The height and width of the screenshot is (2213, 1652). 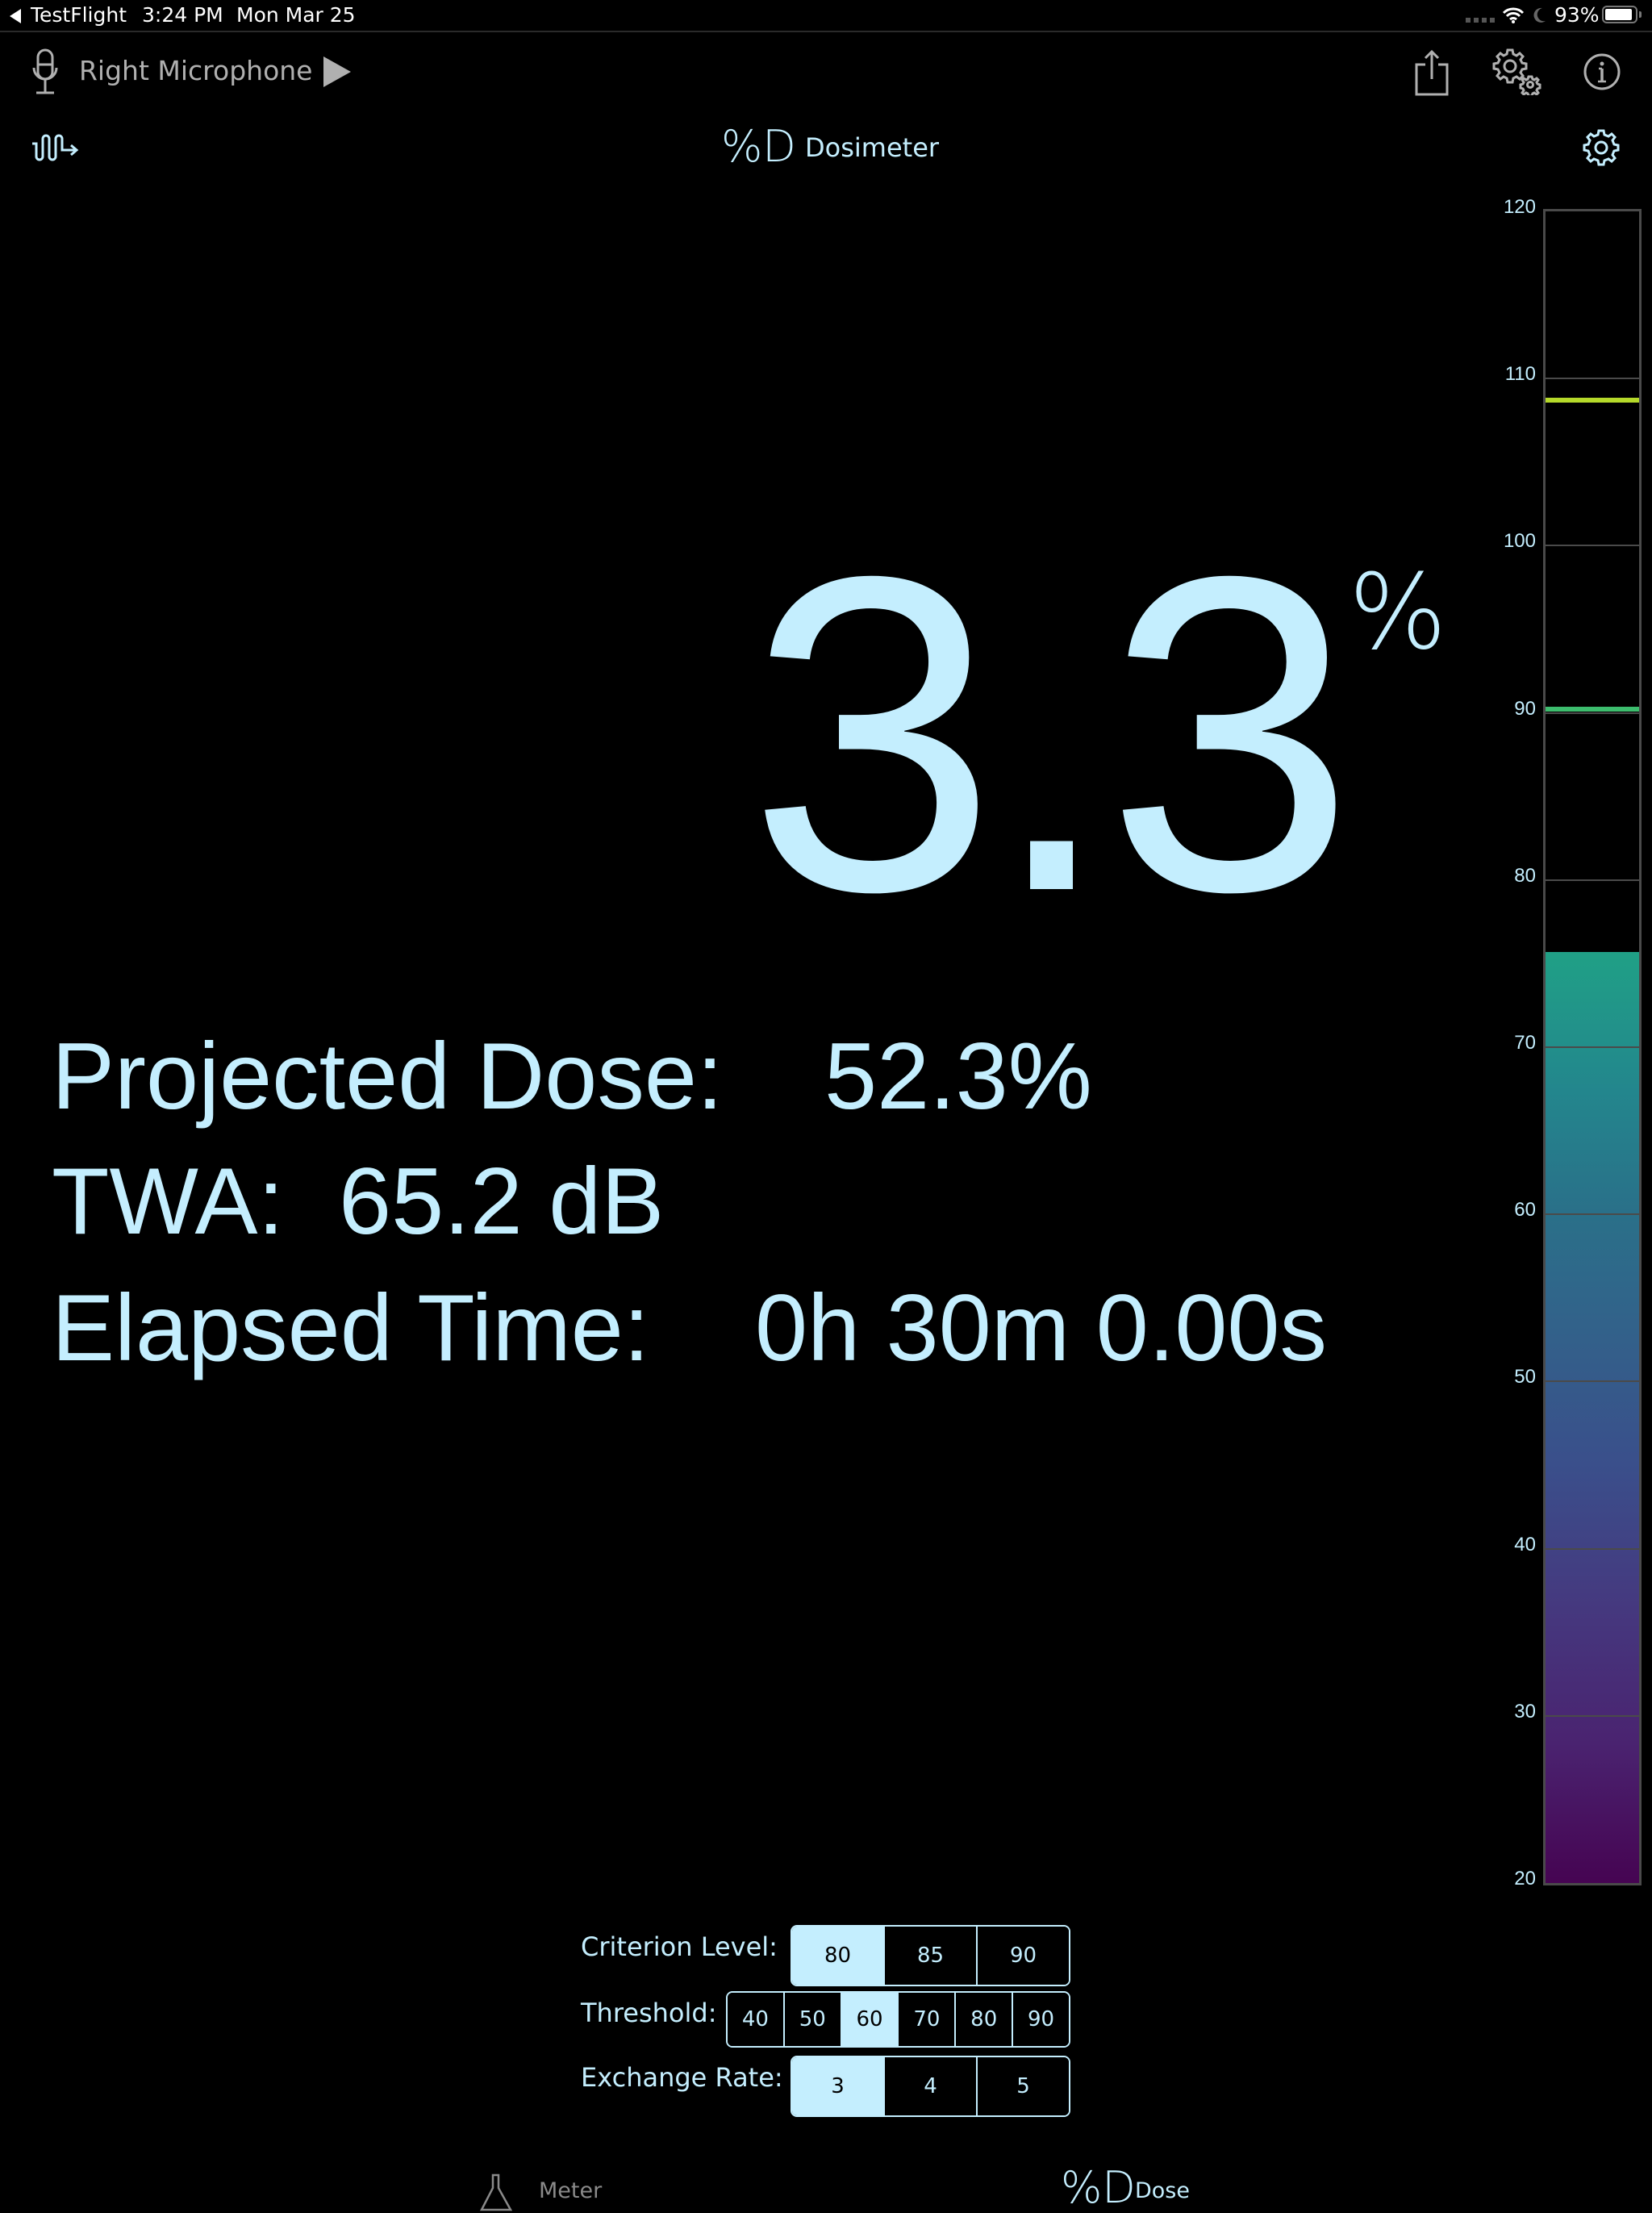 I want to click on info-icon, so click(x=1602, y=71).